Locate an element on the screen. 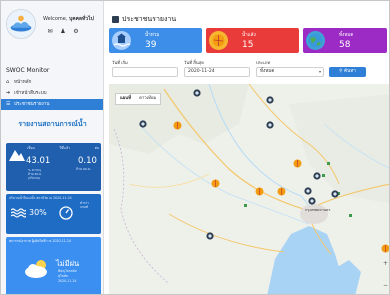 Image resolution: width=390 pixels, height=295 pixels. flood-icon is located at coordinates (121, 40).